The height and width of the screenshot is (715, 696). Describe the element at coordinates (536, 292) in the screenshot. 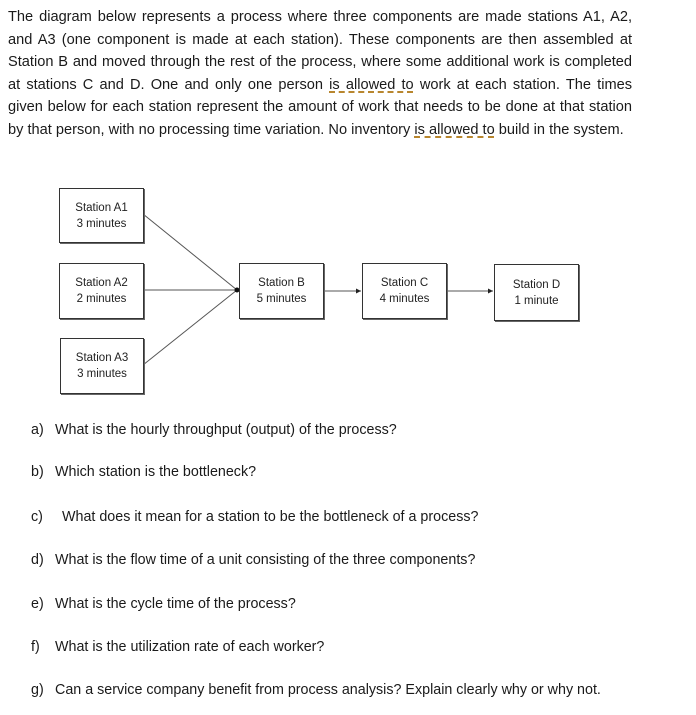

I see `station-d-box: Station D 1 minute` at that location.